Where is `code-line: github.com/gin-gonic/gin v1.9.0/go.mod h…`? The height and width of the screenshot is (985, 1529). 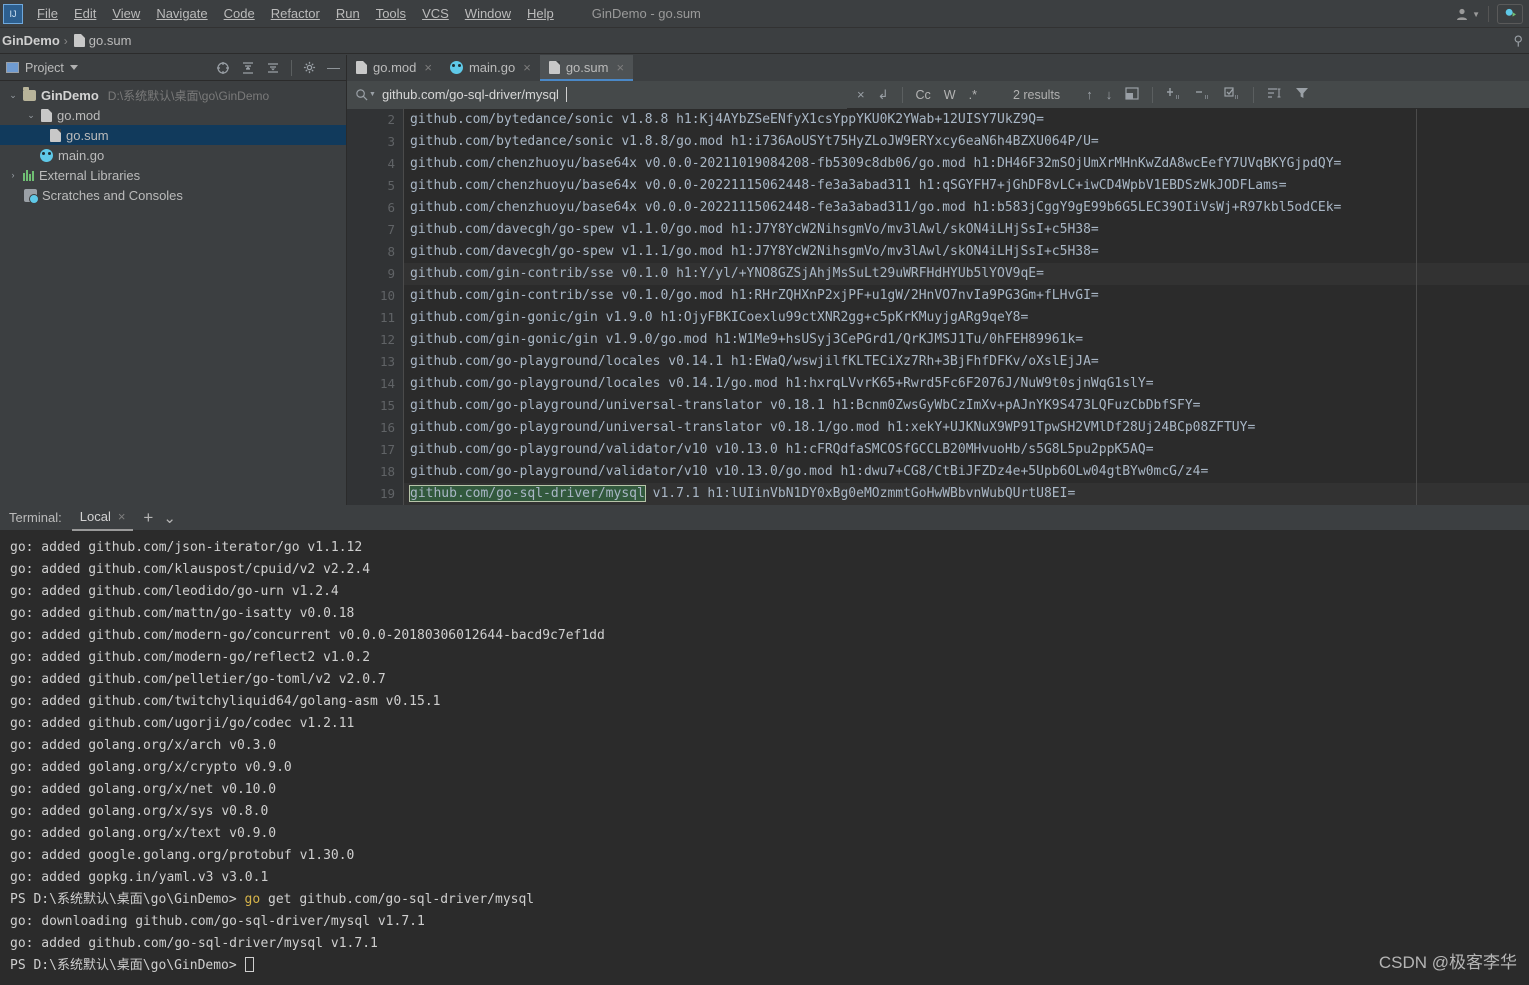
code-line: github.com/gin-gonic/gin v1.9.0/go.mod h… is located at coordinates (966, 340).